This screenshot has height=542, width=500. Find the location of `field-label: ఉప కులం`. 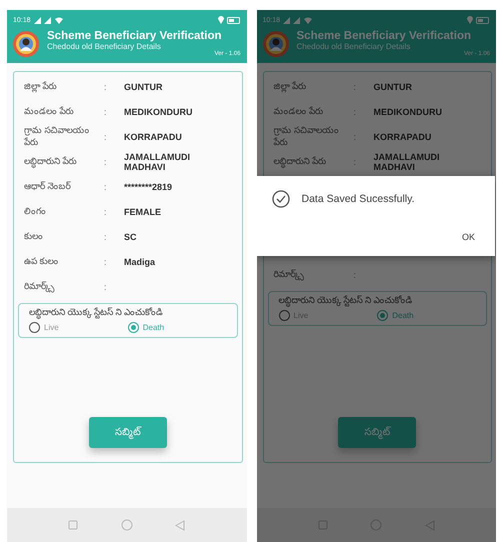

field-label: ఉప కులం is located at coordinates (42, 262).